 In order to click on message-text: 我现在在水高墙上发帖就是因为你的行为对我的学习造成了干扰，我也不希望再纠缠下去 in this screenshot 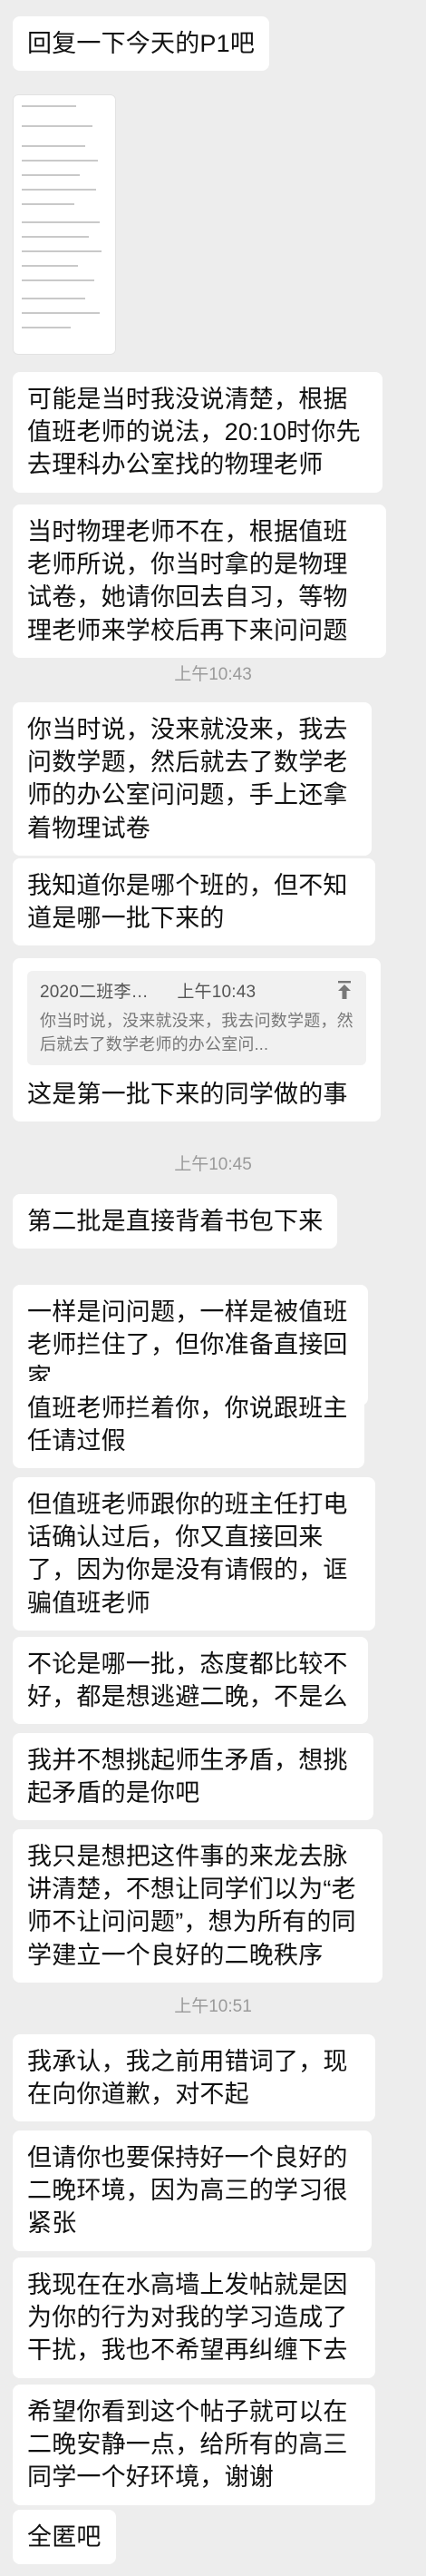, I will do `click(187, 2318)`.